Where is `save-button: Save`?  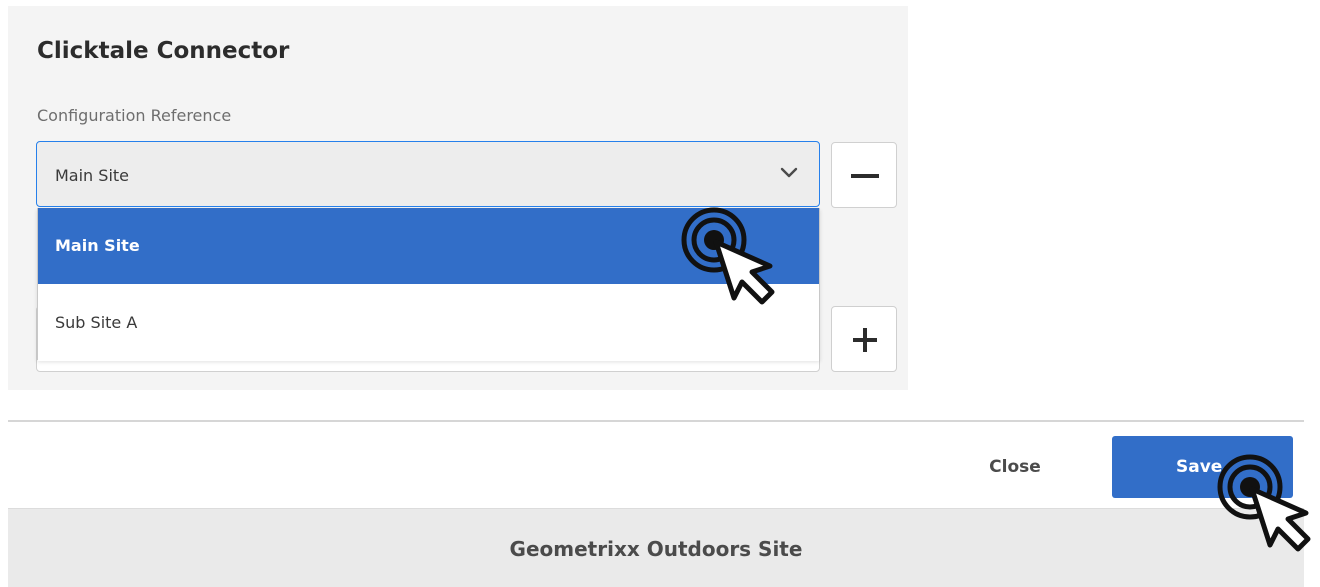
save-button: Save is located at coordinates (1202, 467).